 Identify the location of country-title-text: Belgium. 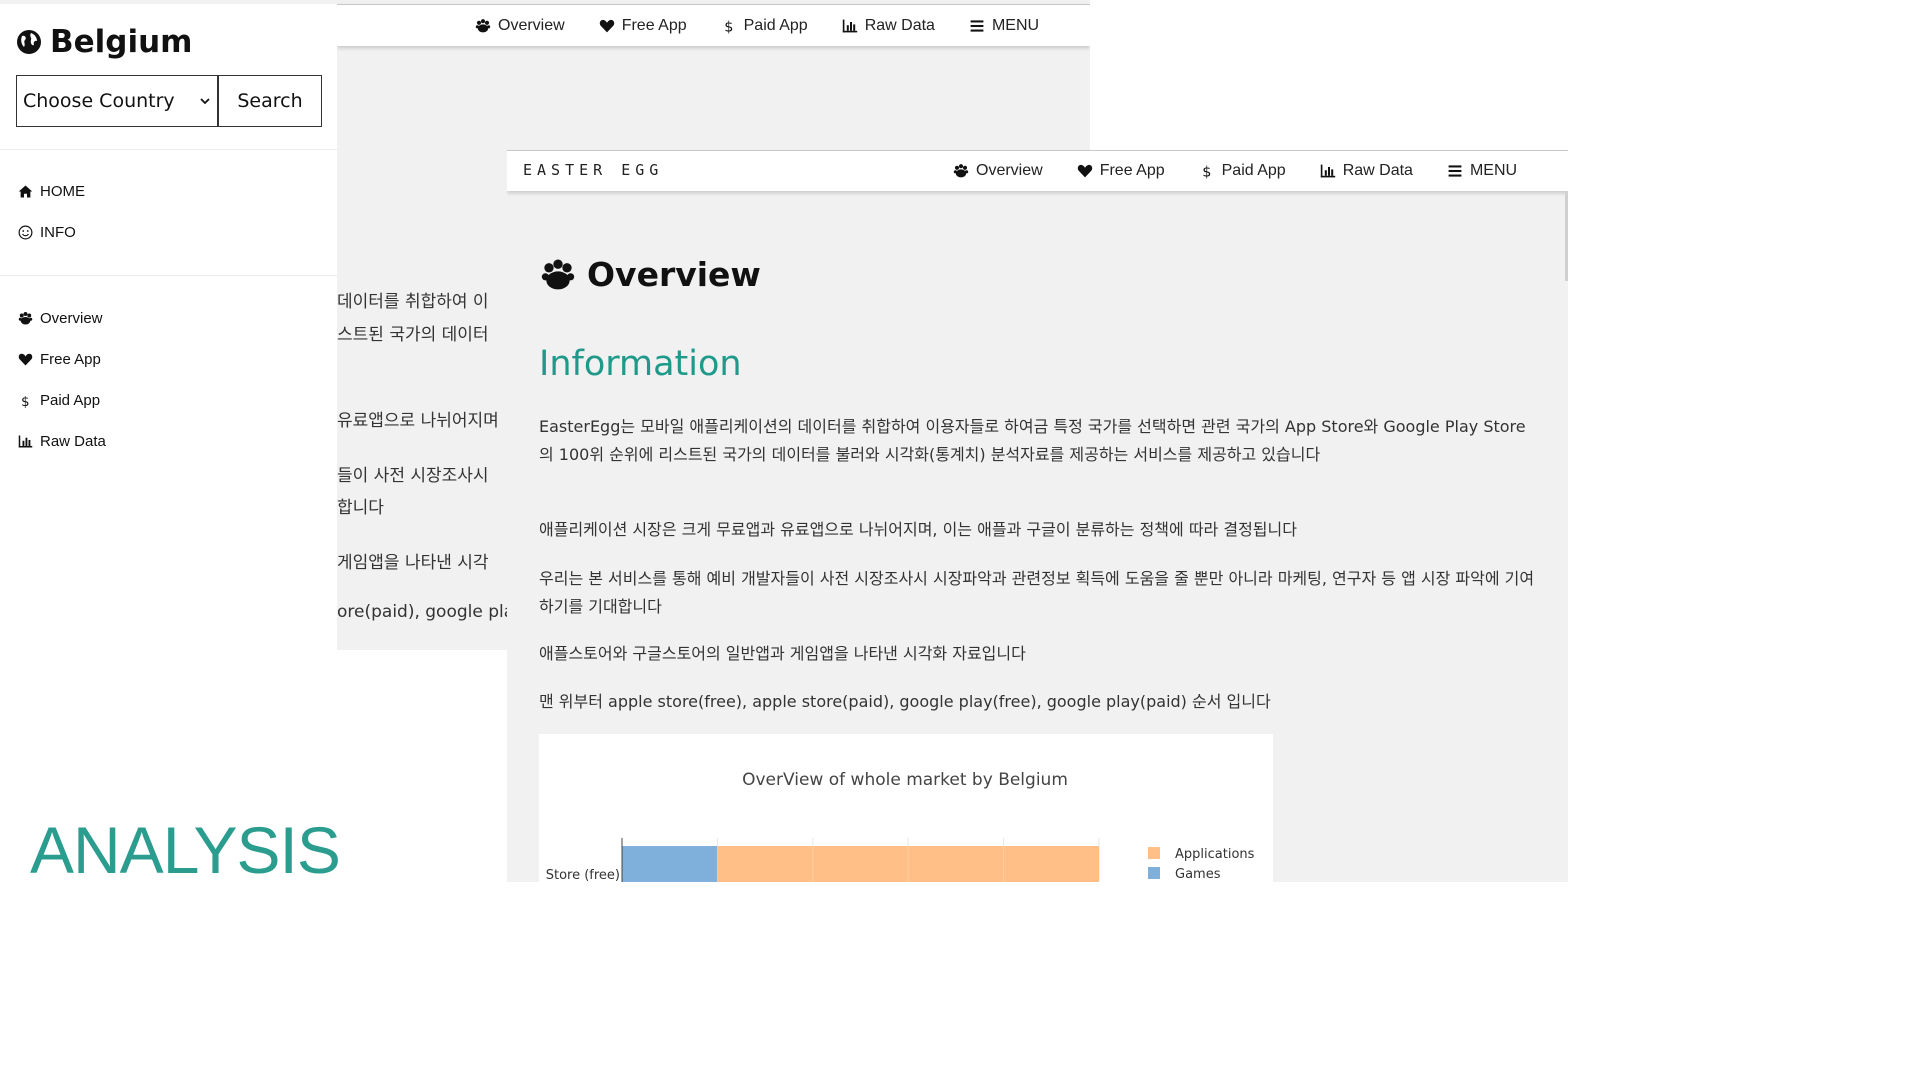
(121, 42).